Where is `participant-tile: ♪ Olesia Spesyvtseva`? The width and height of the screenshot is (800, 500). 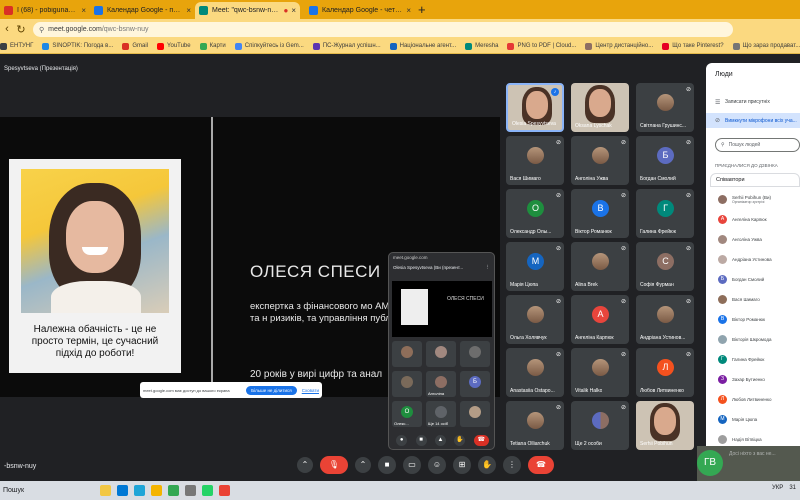
participant-tile: ♪ Olesia Spesyvtseva is located at coordinates (535, 107).